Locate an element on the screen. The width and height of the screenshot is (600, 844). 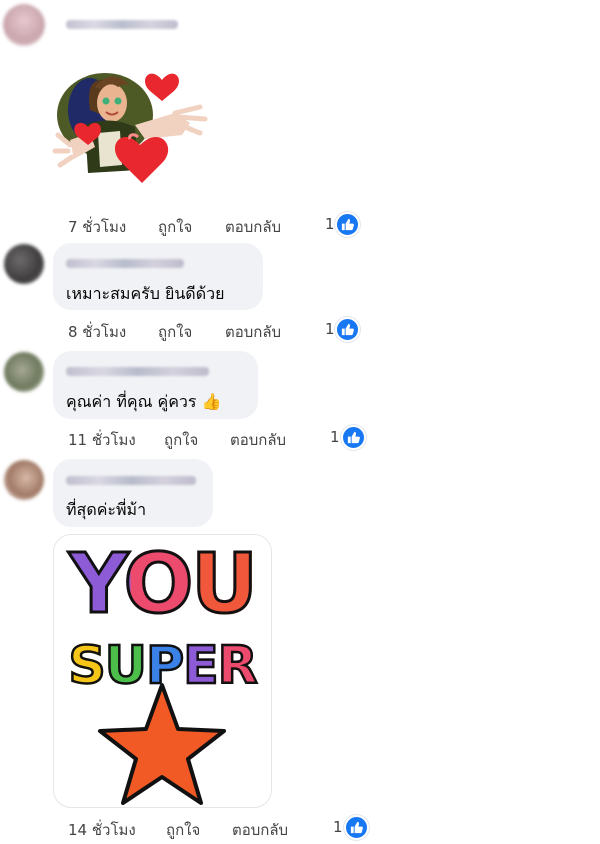
avatar-sticker is located at coordinates (130, 122).